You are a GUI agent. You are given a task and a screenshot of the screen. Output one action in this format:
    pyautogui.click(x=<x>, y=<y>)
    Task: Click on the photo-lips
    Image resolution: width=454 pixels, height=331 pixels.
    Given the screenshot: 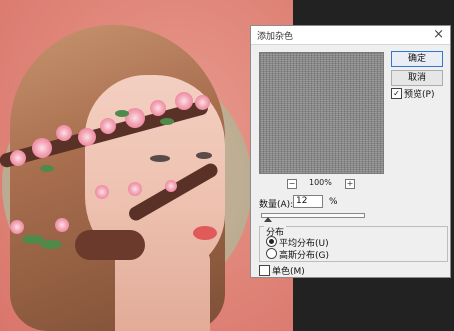 What is the action you would take?
    pyautogui.click(x=205, y=233)
    